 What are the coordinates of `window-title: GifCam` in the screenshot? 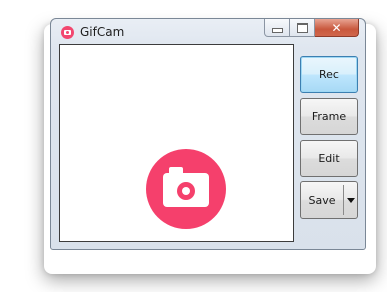 It's located at (102, 32).